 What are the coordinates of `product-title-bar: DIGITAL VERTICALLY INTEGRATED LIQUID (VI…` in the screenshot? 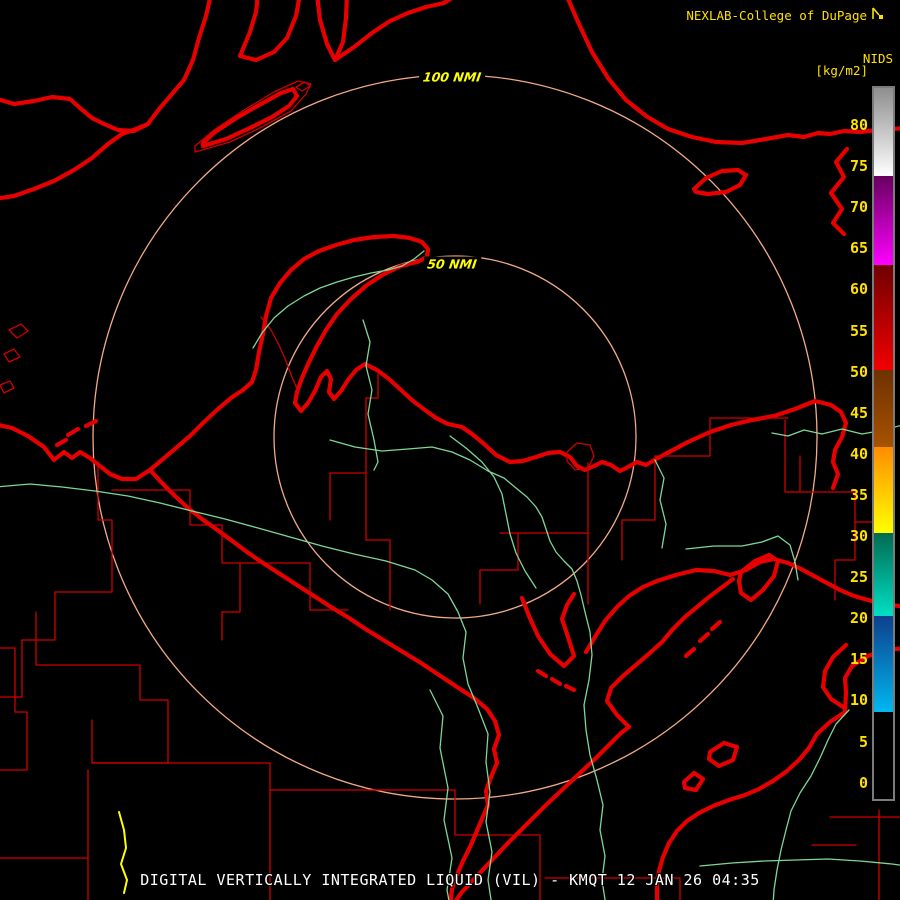 It's located at (450, 880).